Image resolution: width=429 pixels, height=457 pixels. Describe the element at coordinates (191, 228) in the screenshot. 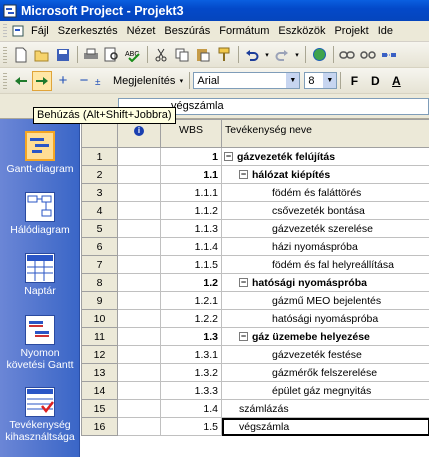

I see `wbs-cell: 1.1.3` at that location.